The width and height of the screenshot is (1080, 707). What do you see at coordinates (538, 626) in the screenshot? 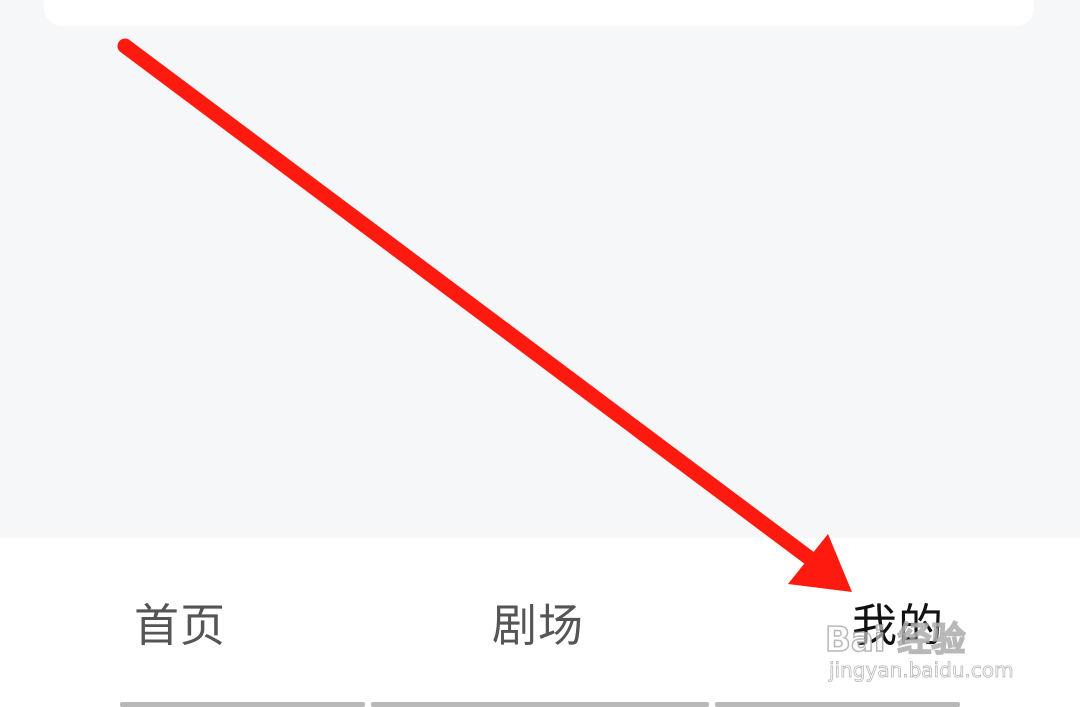
I see `tab-theater: 剧场` at bounding box center [538, 626].